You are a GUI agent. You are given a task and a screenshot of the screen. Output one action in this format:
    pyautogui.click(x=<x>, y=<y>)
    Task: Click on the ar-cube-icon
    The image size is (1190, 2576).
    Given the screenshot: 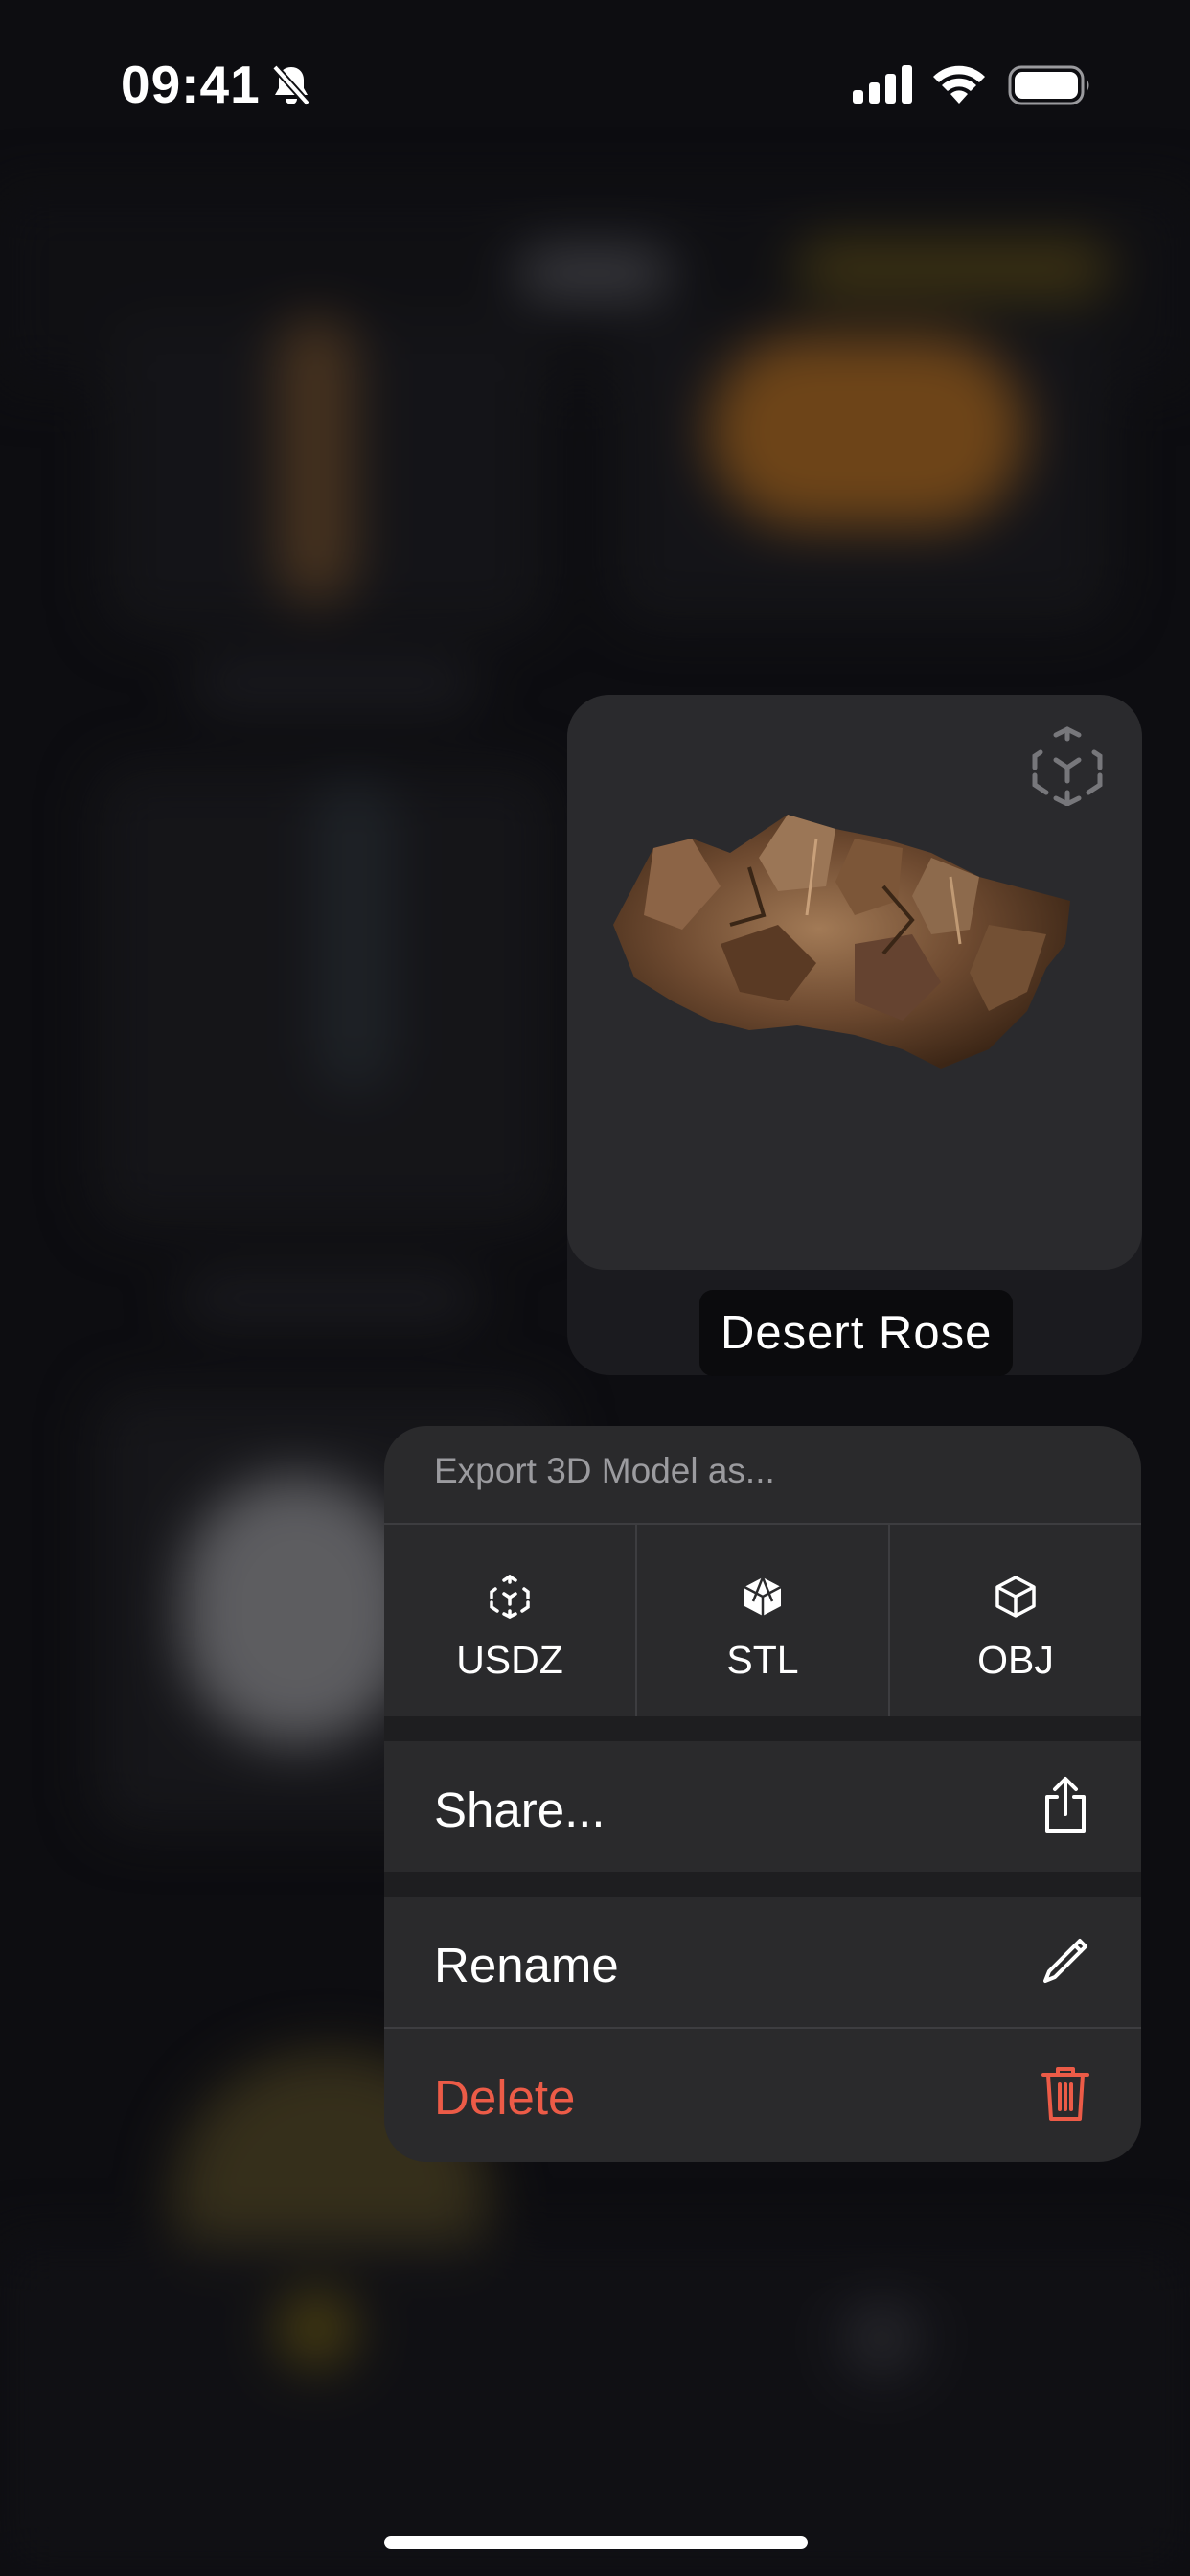 What is the action you would take?
    pyautogui.click(x=510, y=1598)
    